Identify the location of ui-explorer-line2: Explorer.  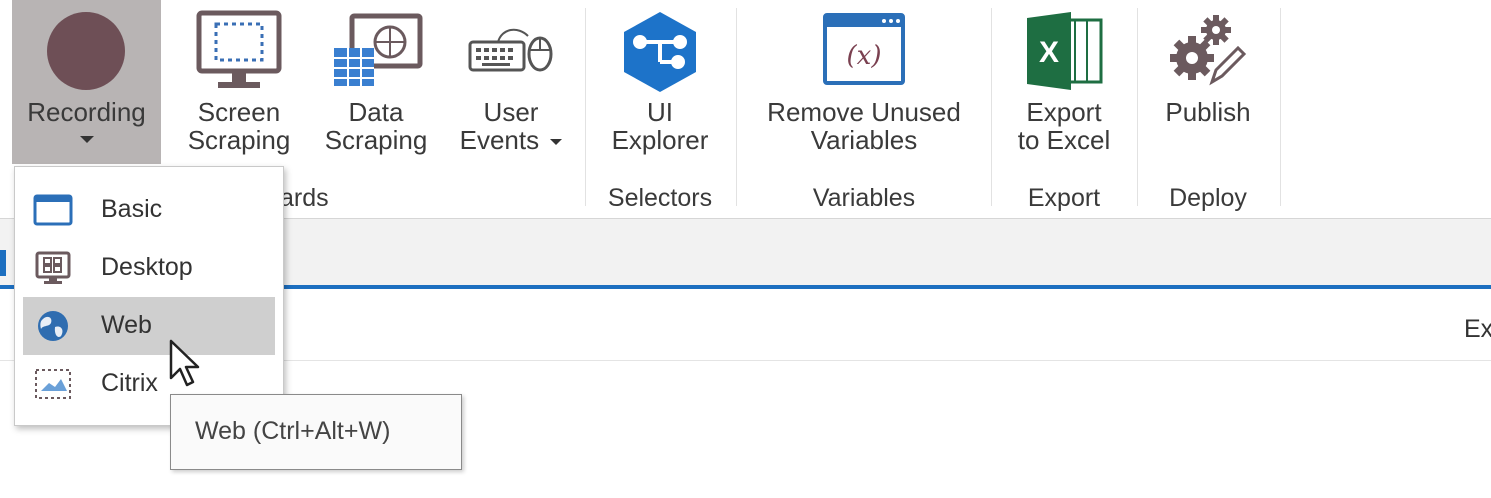
(660, 140).